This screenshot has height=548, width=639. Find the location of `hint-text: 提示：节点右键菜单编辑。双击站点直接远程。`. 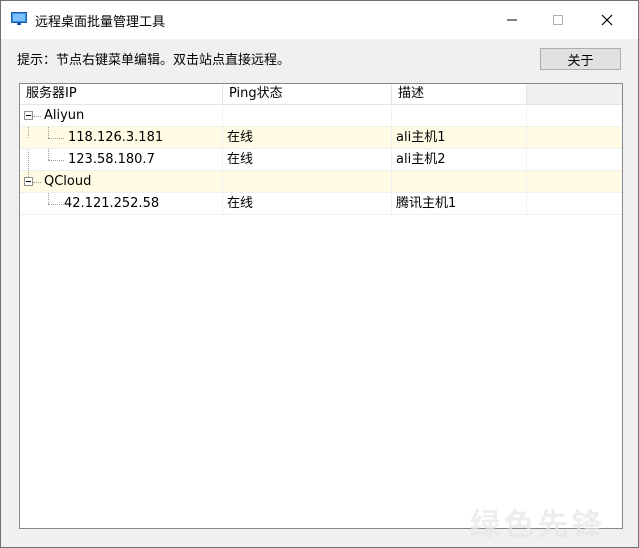

hint-text: 提示：节点右键菜单编辑。双击站点直接远程。 is located at coordinates (154, 60).